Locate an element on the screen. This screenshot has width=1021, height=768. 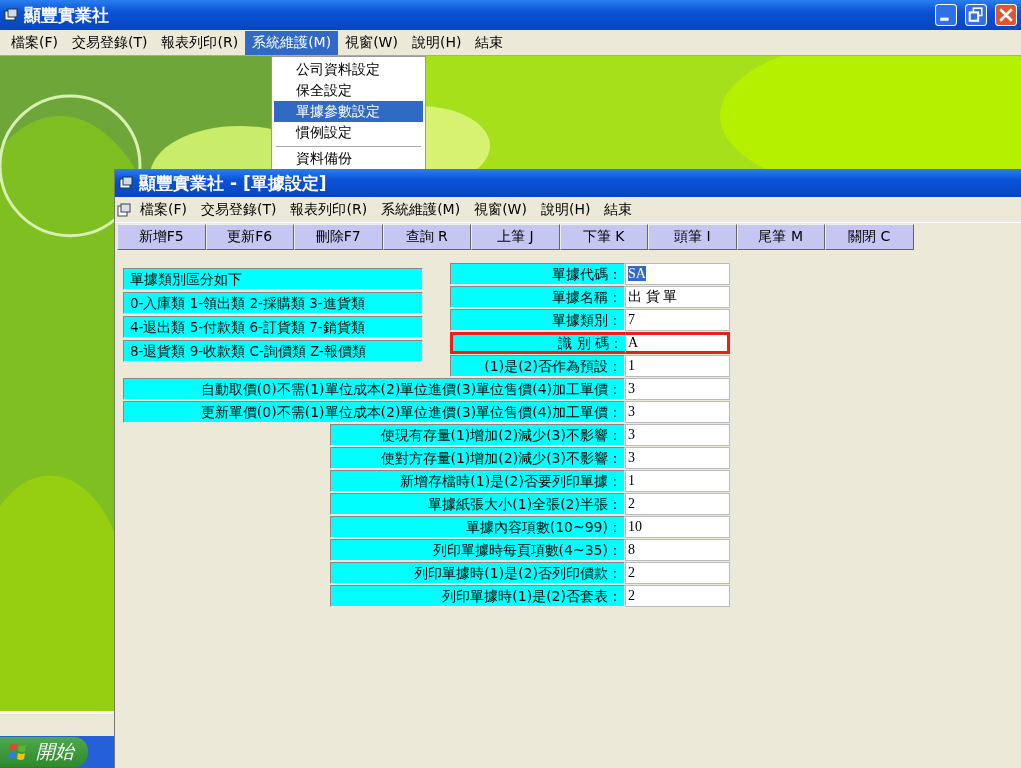
menu-entry: 保全設定 is located at coordinates (348, 90).